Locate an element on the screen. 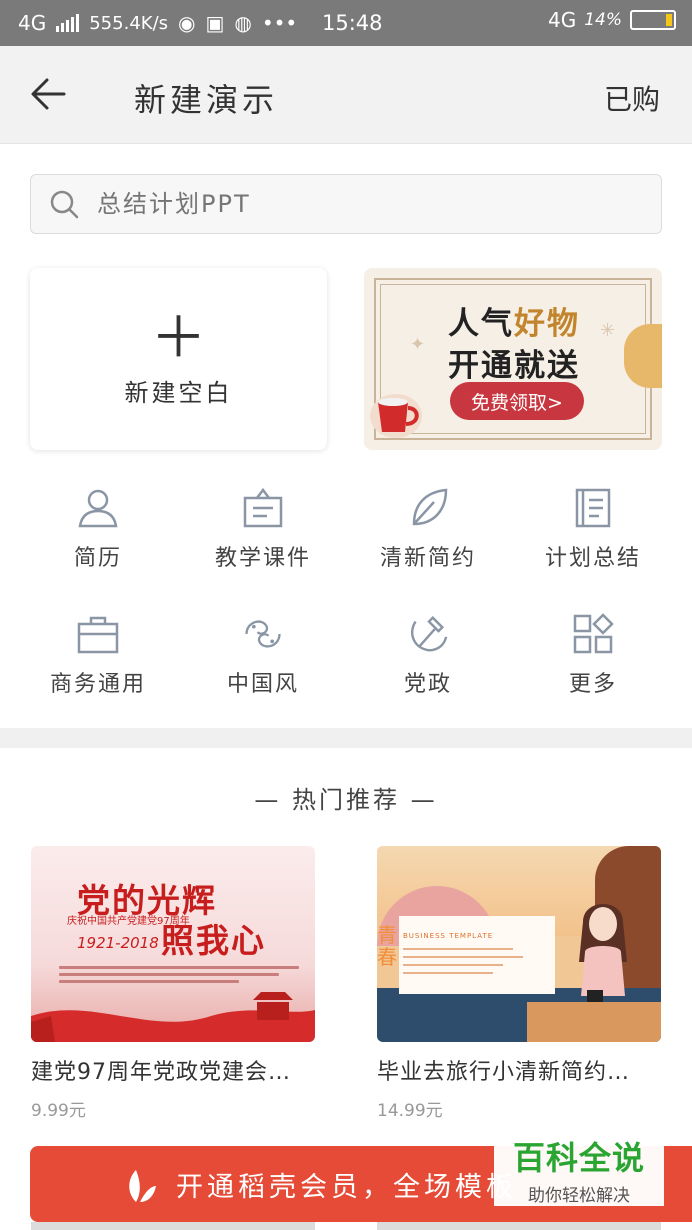  network-speed: 555.4K/s is located at coordinates (129, 23).